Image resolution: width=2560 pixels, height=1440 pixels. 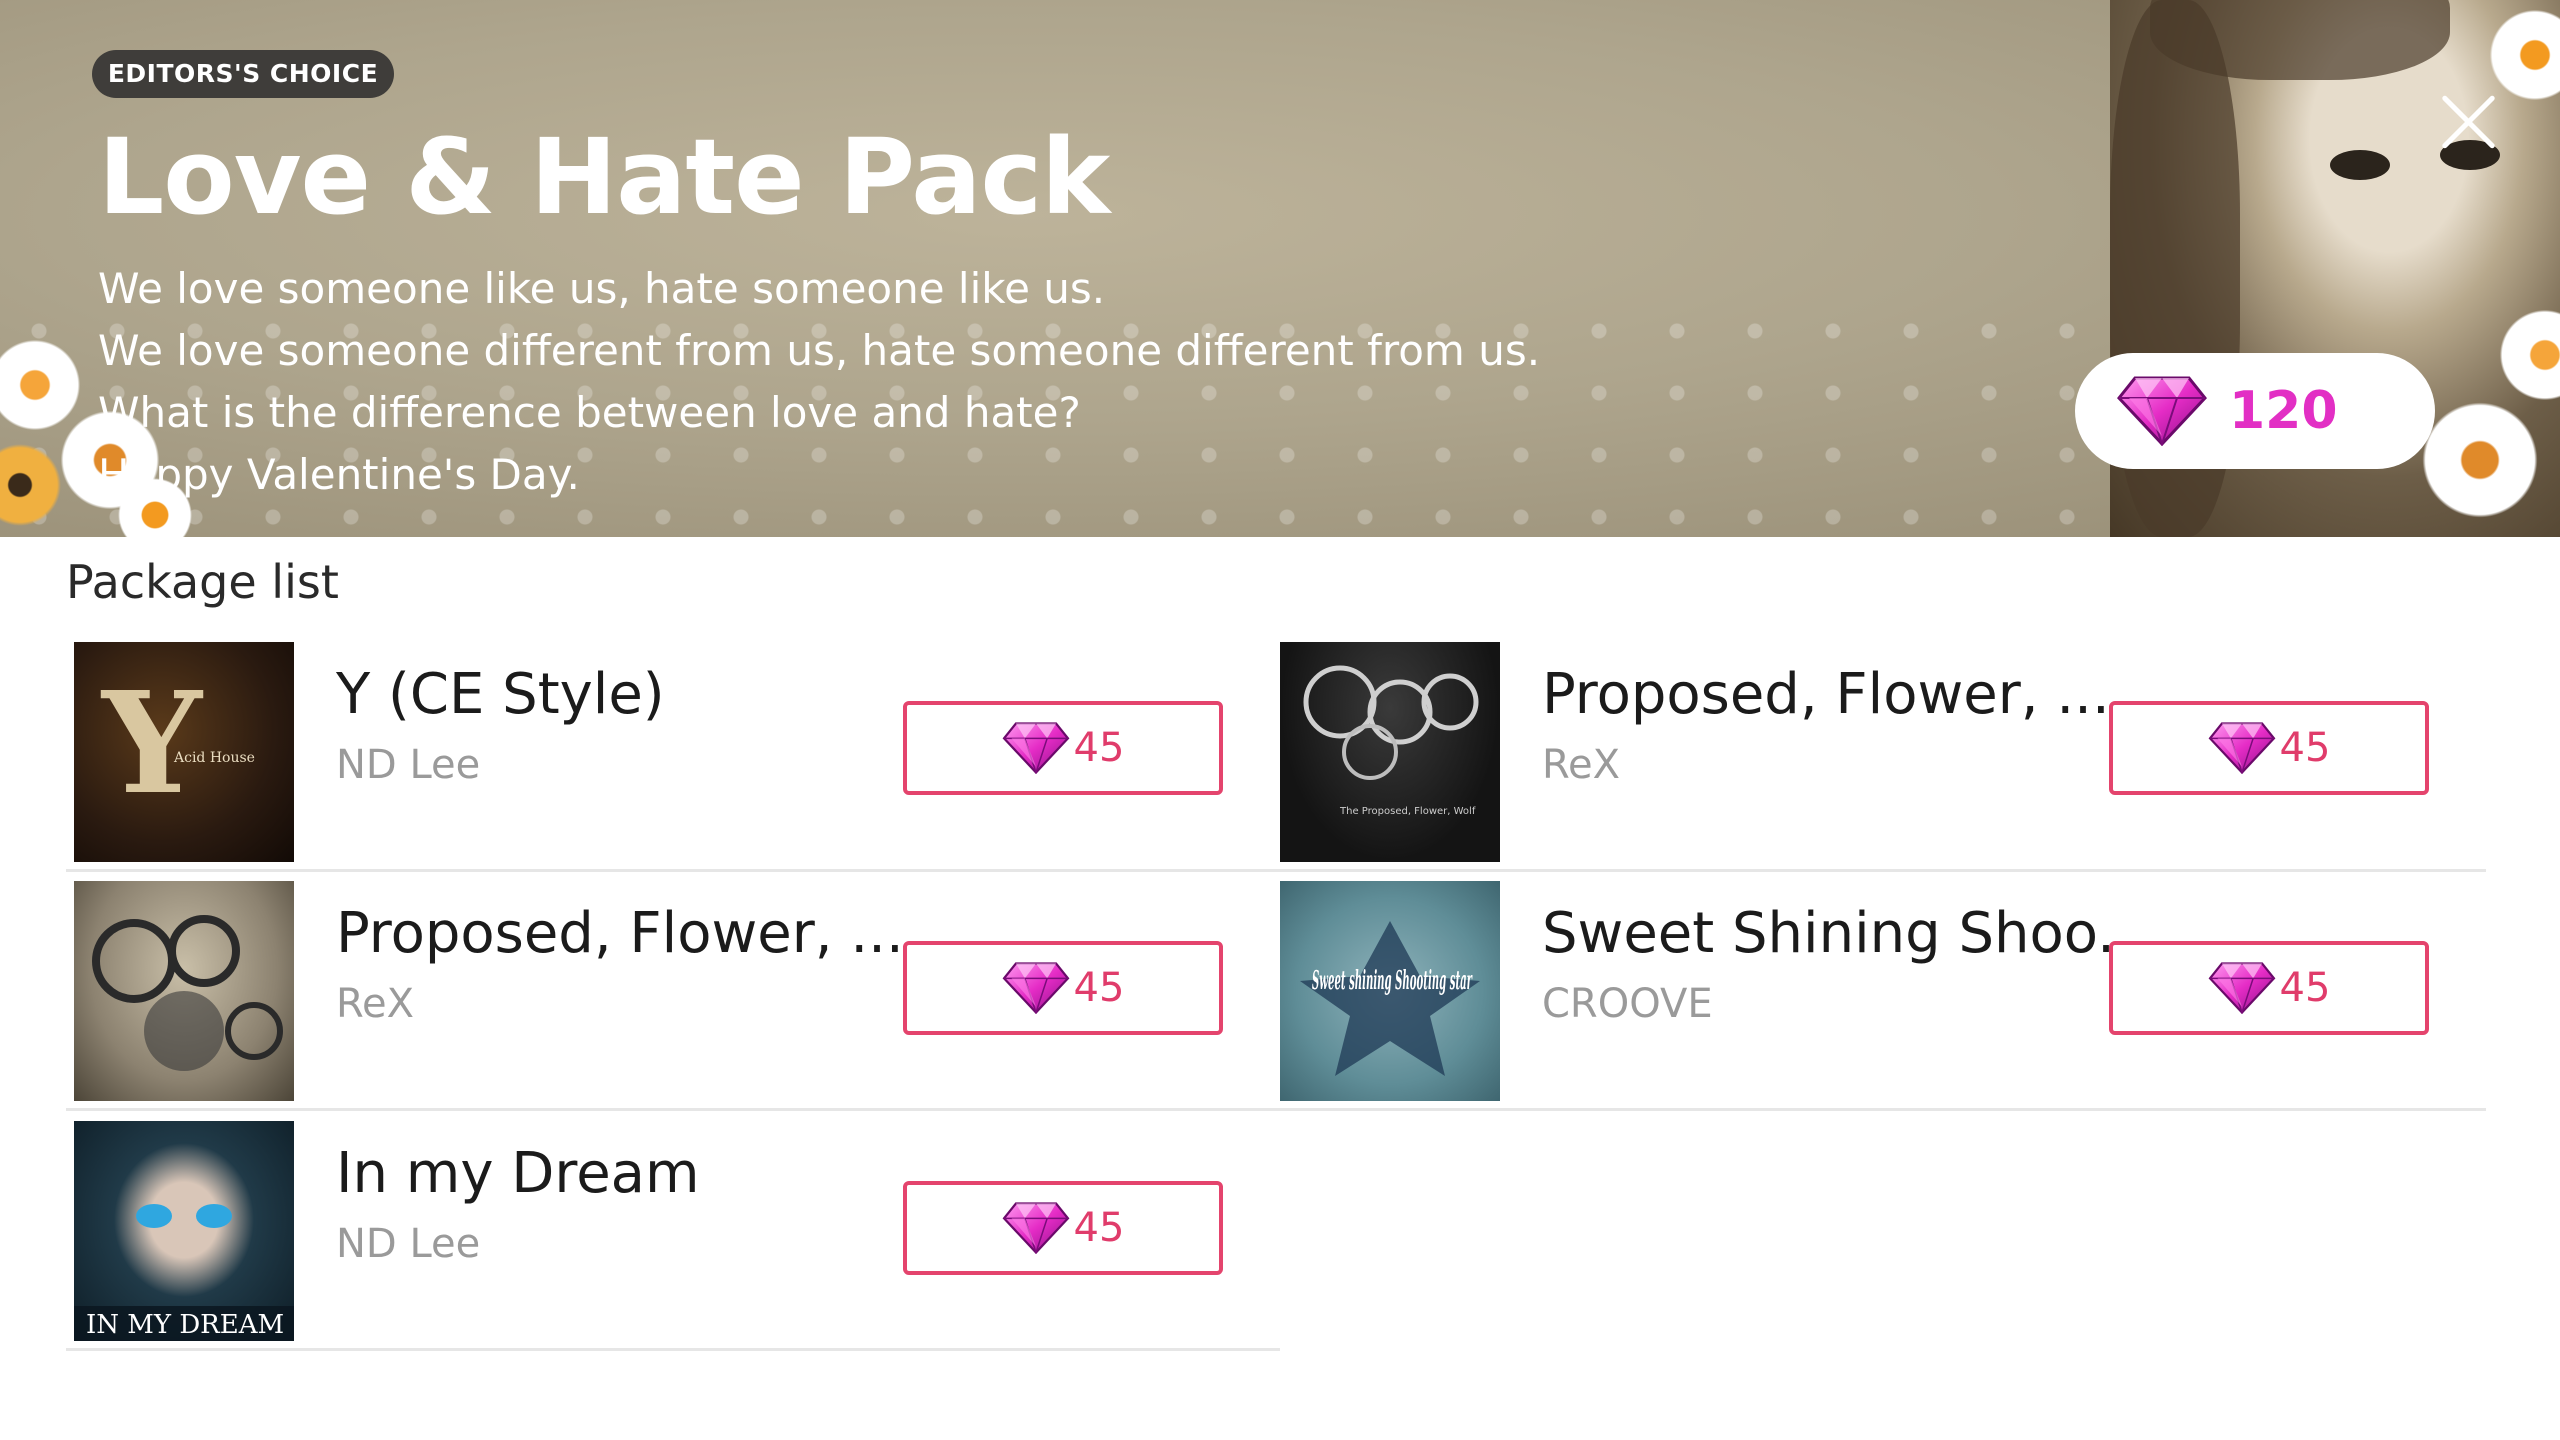 I want to click on album-cover: IN MY DREAM, so click(x=184, y=1231).